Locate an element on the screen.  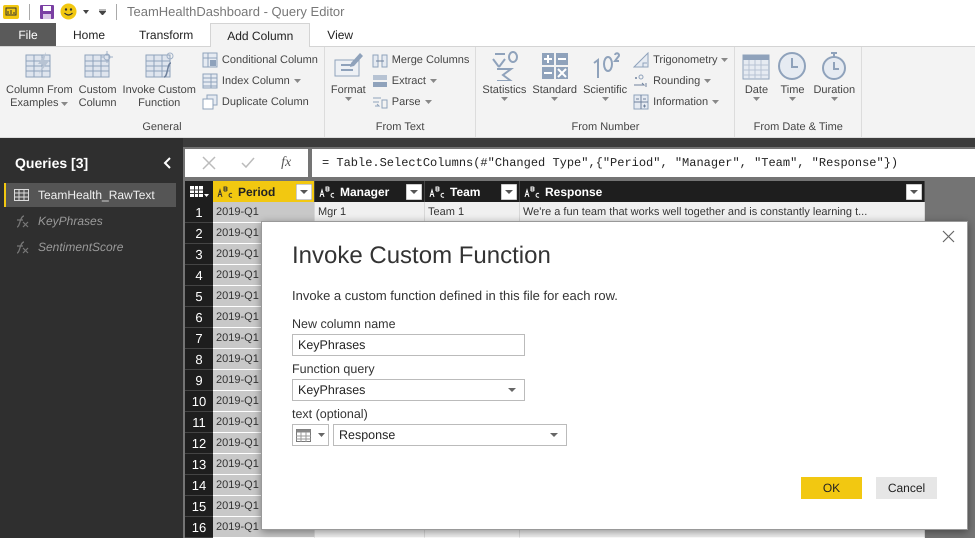
row-number: 13 is located at coordinates (199, 464).